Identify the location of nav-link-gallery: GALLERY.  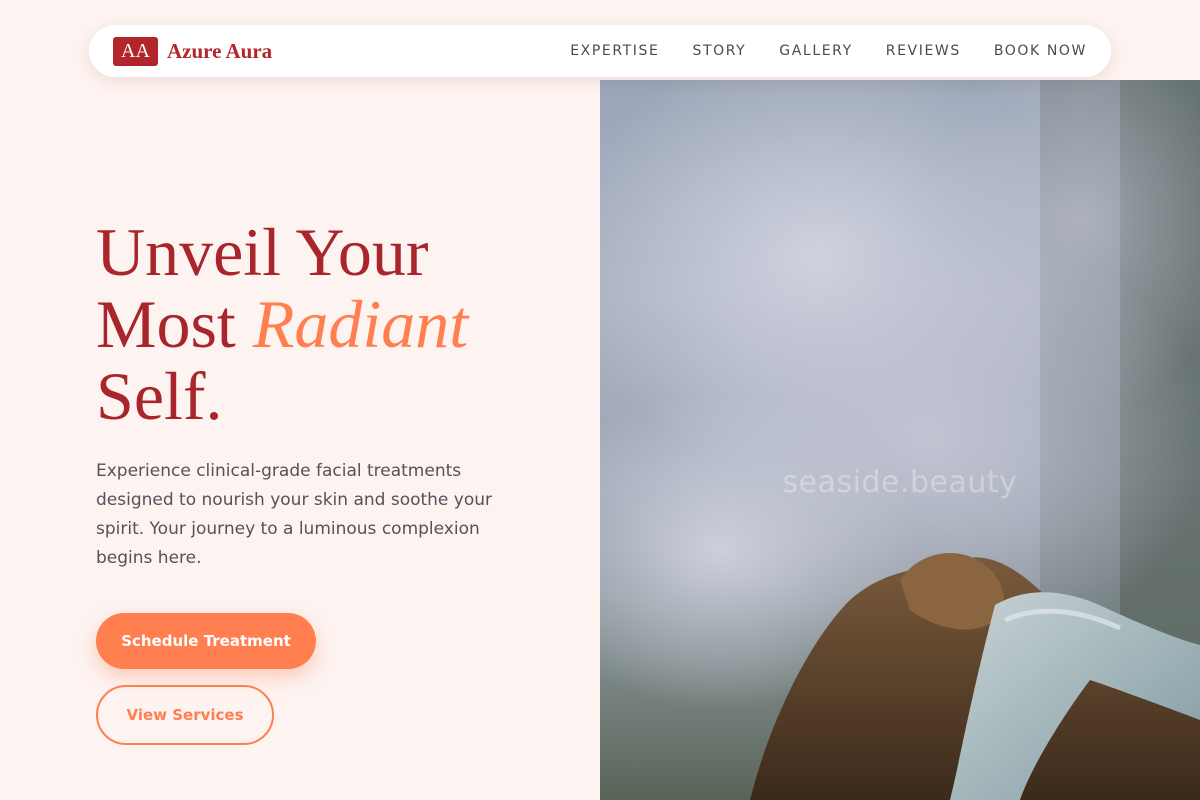
(815, 51).